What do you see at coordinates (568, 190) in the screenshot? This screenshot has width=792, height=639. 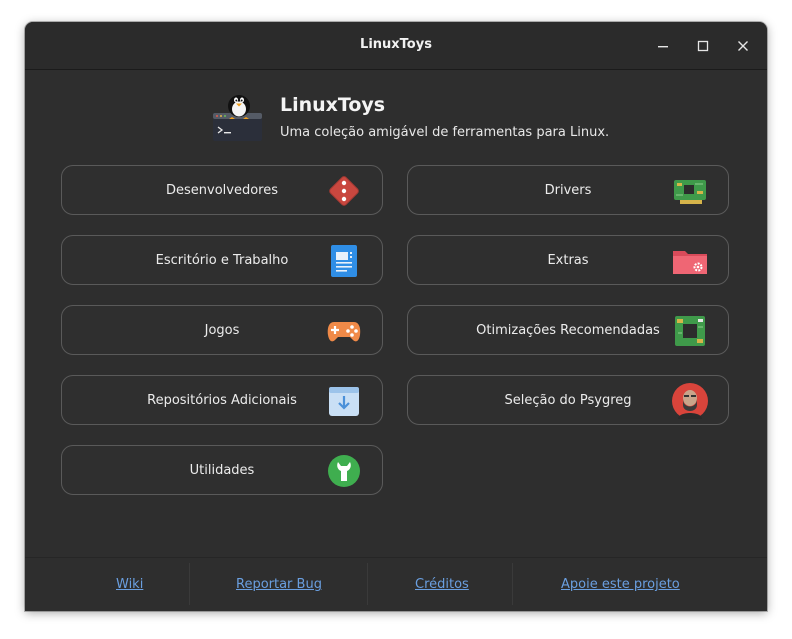 I see `category-drivers-button: Drivers` at bounding box center [568, 190].